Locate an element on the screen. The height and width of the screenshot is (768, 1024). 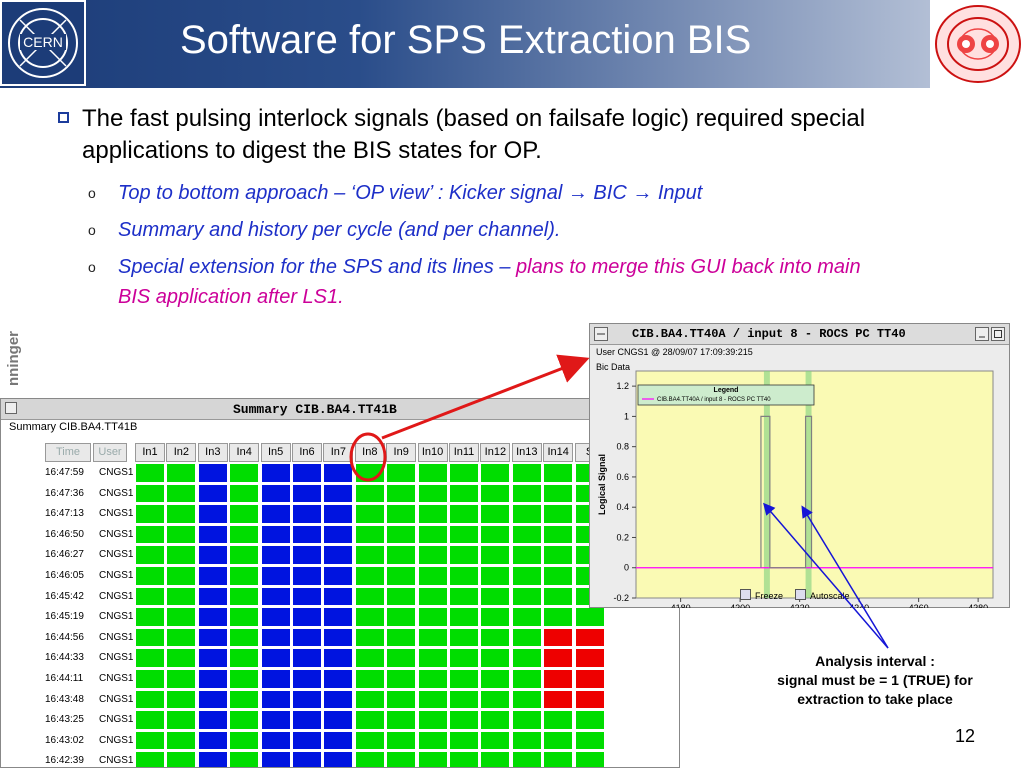
slide-number: 12 is located at coordinates (965, 736).